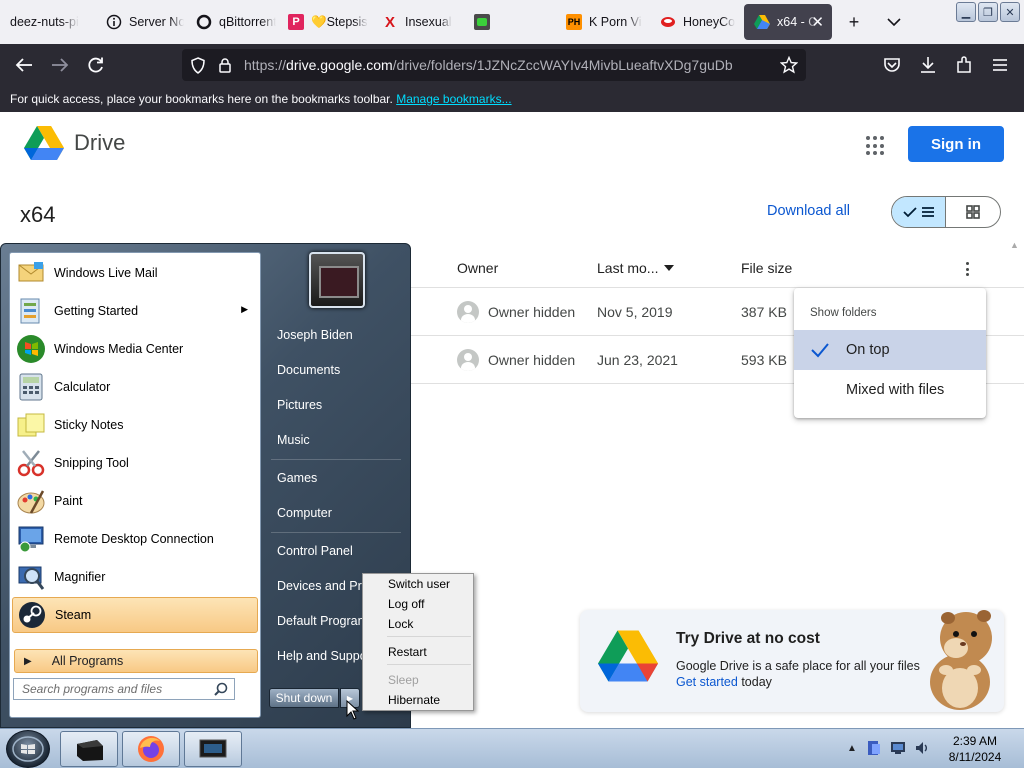 Image resolution: width=1024 pixels, height=768 pixels. Describe the element at coordinates (468, 360) in the screenshot. I see `avatar` at that location.